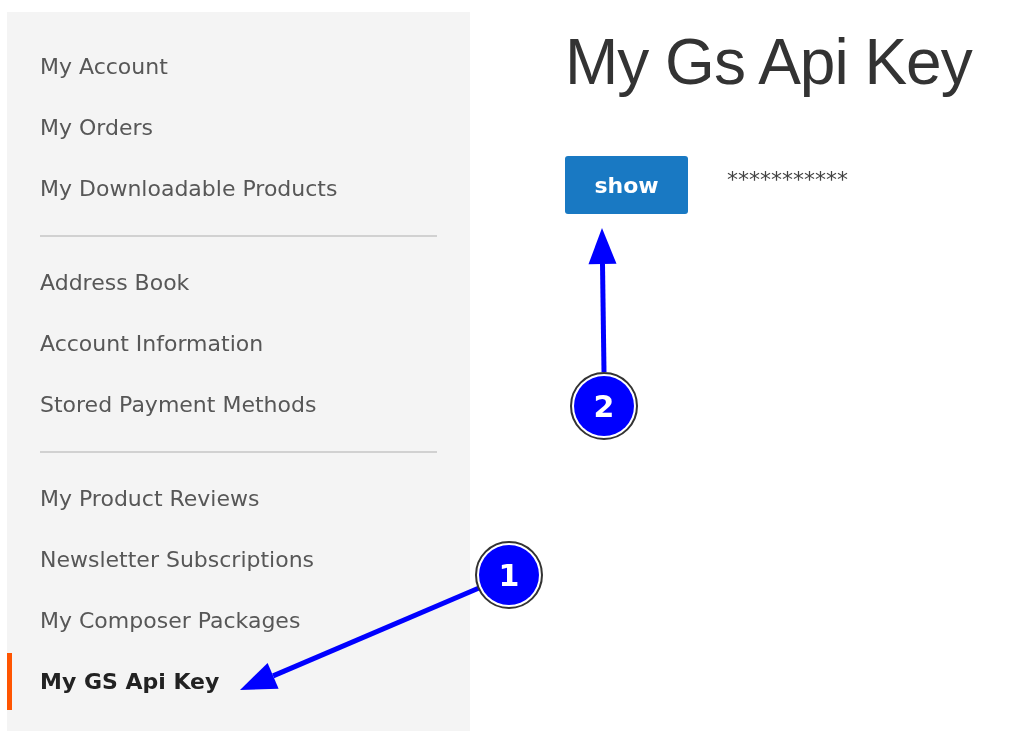 The width and height of the screenshot is (1029, 731). Describe the element at coordinates (238, 343) in the screenshot. I see `sidebar-item: Account Information` at that location.